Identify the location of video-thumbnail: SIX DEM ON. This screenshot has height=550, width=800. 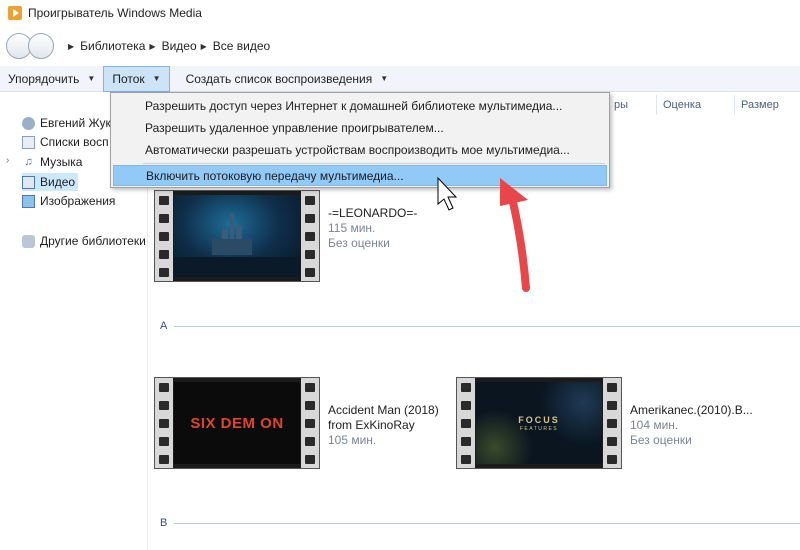
(237, 423).